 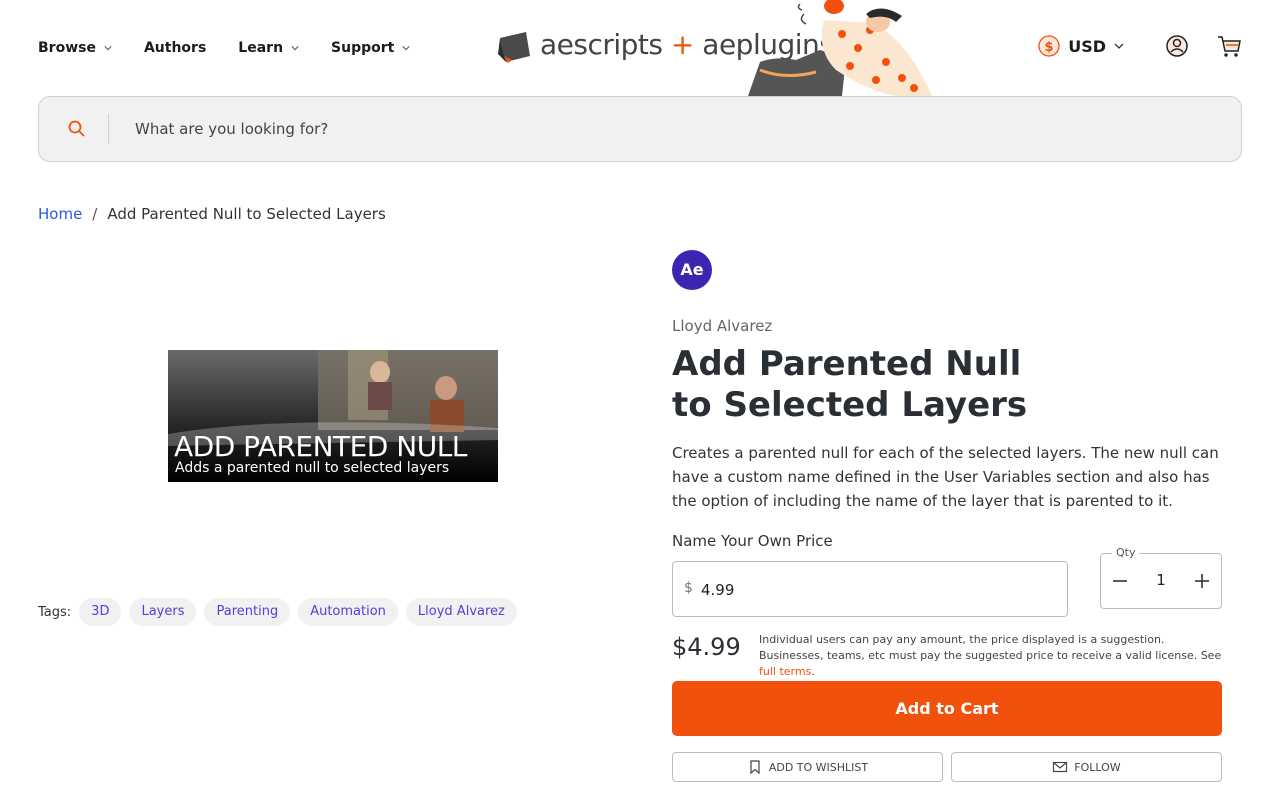 What do you see at coordinates (1140, 46) in the screenshot?
I see `header-actions: $ USD` at bounding box center [1140, 46].